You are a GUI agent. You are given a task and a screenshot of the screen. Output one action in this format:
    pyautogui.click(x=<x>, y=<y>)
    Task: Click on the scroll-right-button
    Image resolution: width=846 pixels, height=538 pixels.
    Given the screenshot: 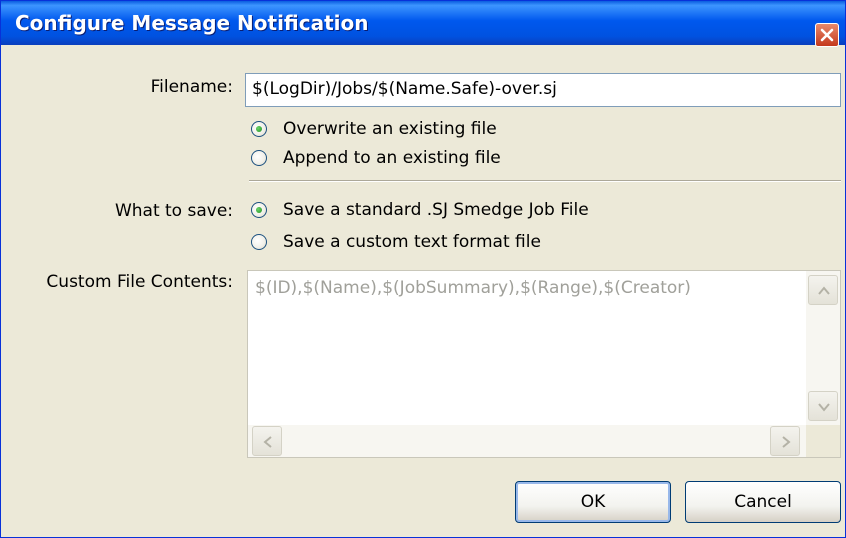 What is the action you would take?
    pyautogui.click(x=785, y=441)
    